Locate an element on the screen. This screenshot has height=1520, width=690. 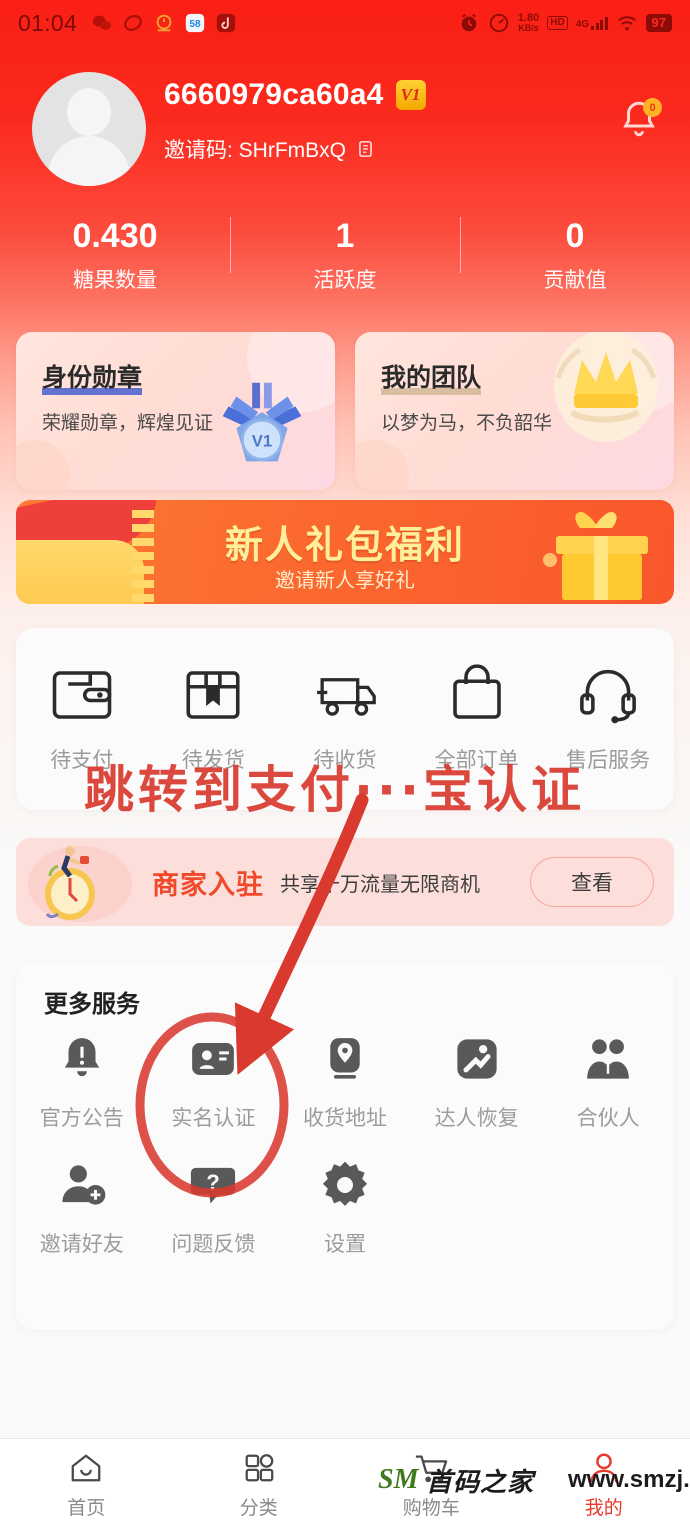
signal-icon: 4G is located at coordinates (591, 23).